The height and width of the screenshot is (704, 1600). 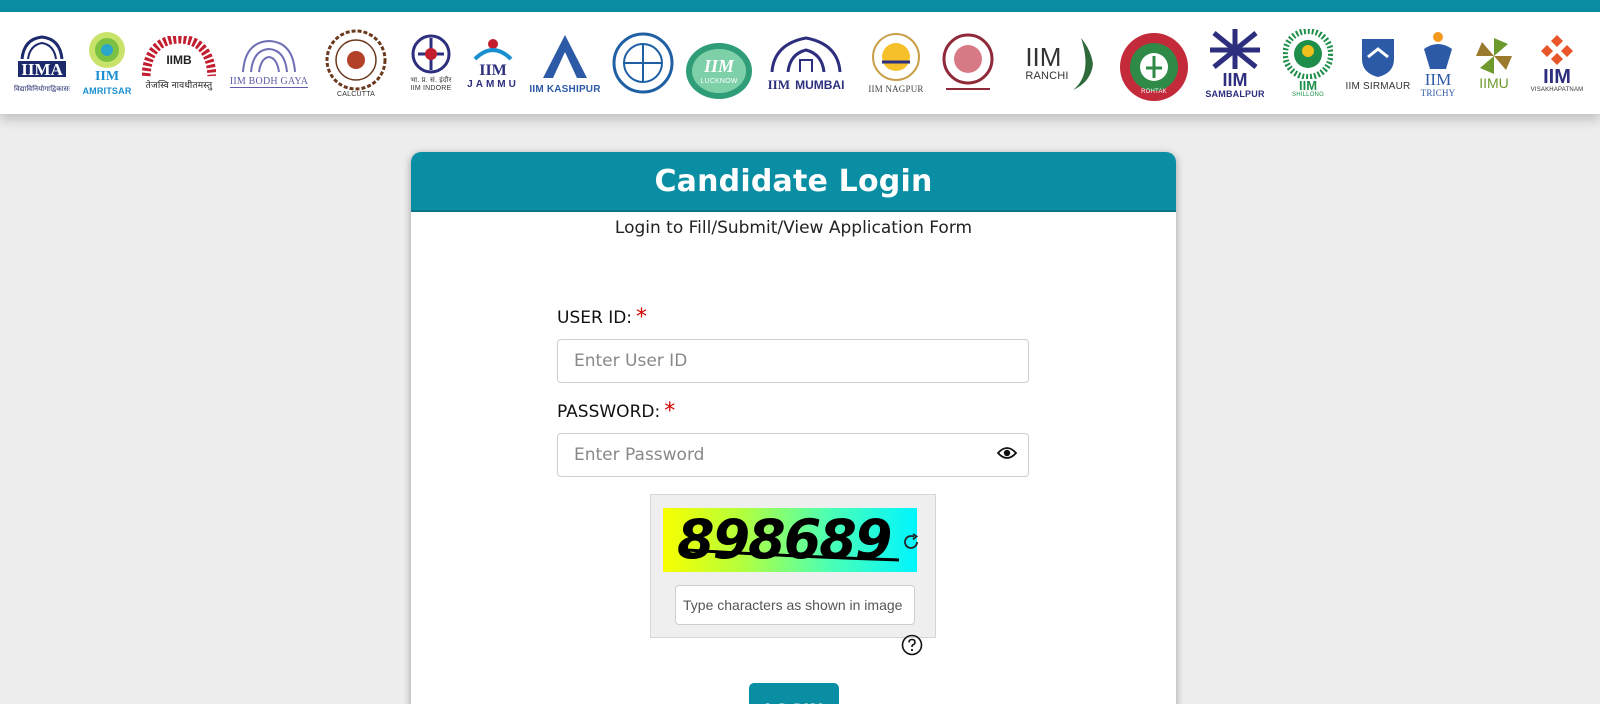 I want to click on logo-iim-rohtak: ROHTAK, so click(x=1154, y=63).